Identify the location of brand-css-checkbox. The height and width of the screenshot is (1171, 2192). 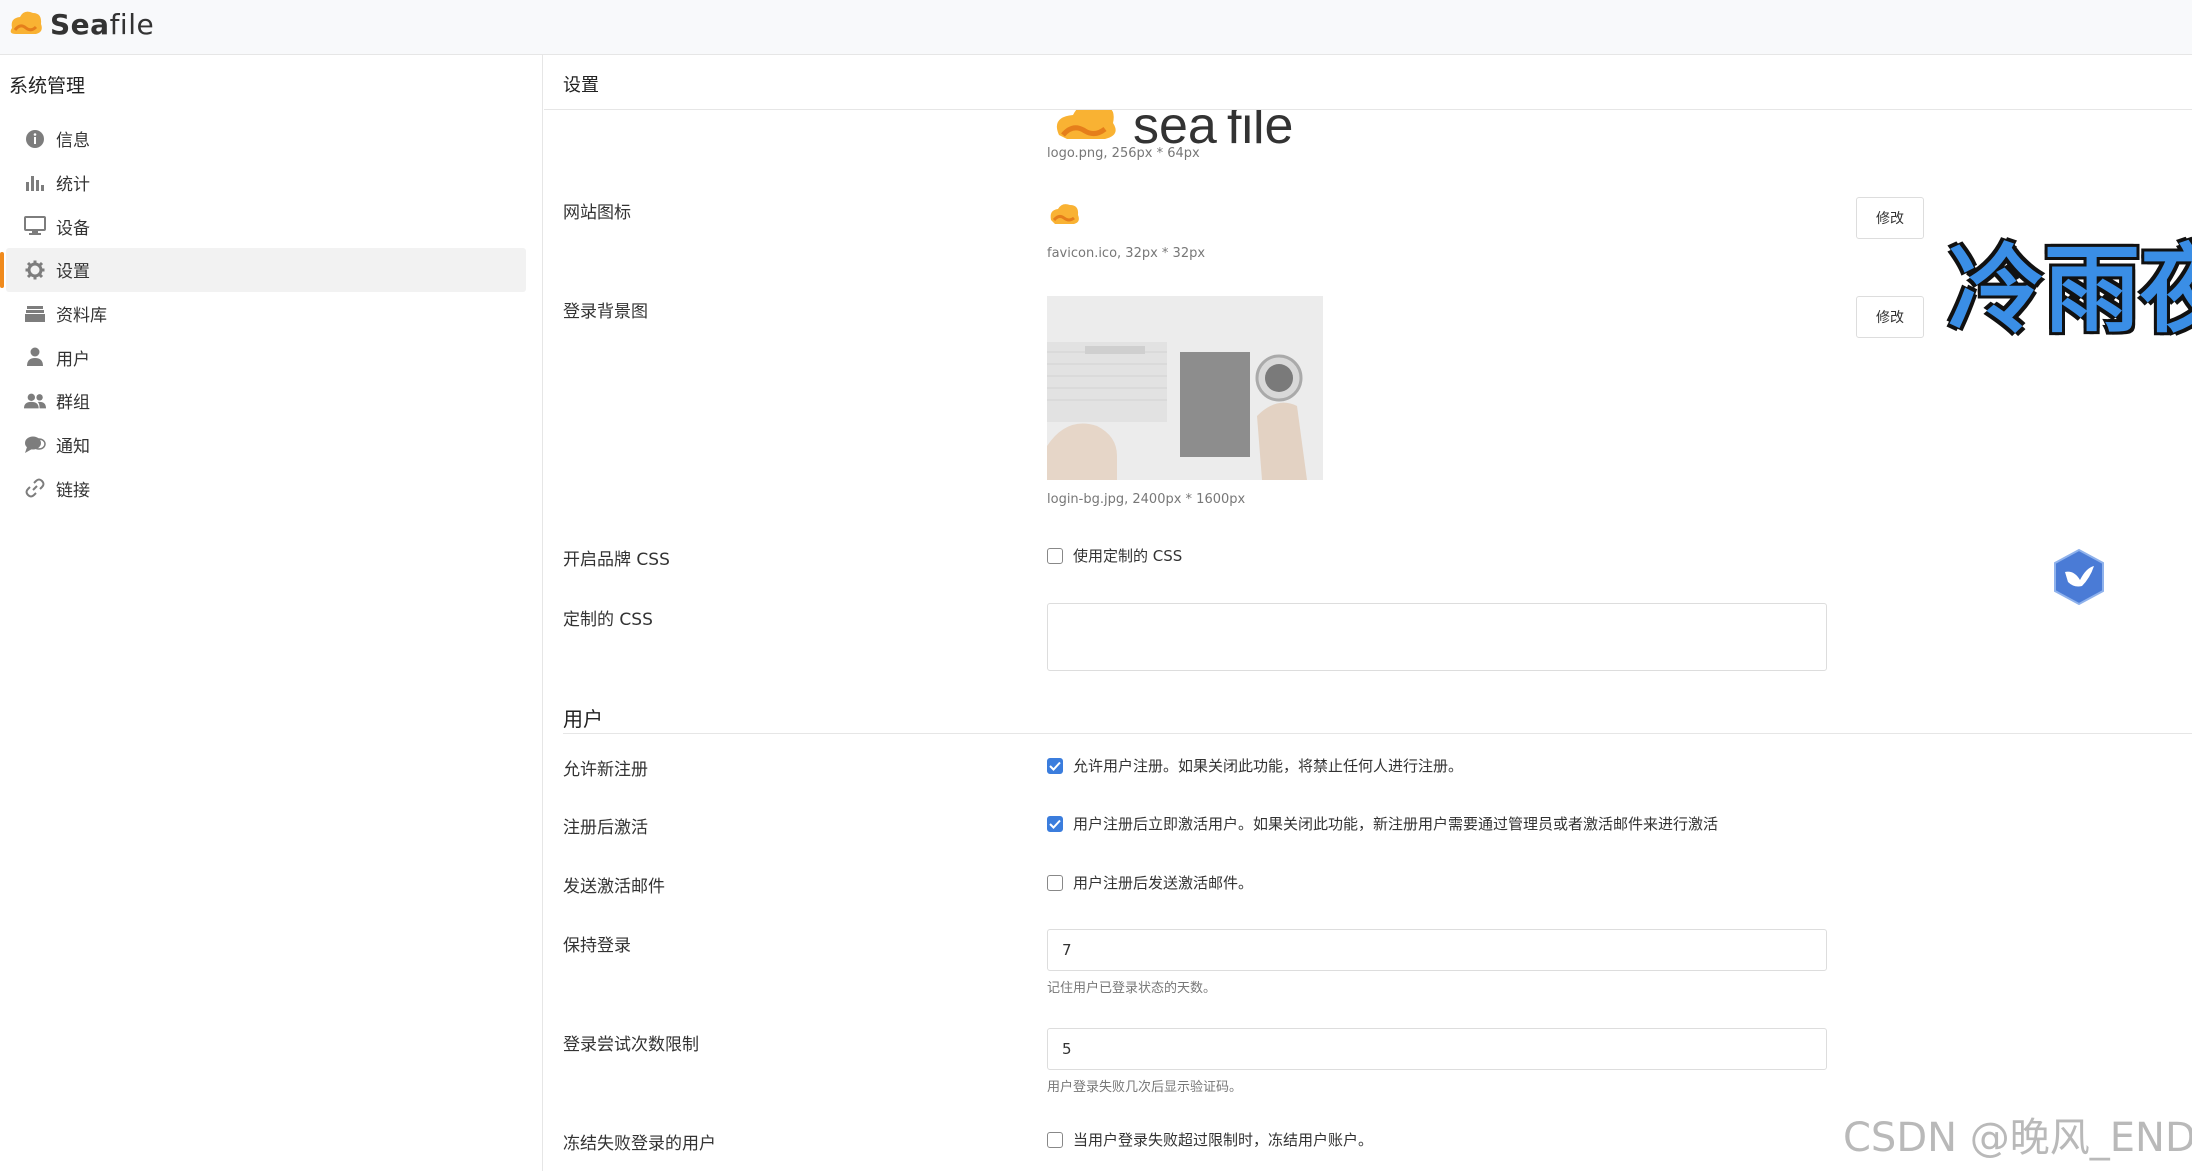
(1055, 555).